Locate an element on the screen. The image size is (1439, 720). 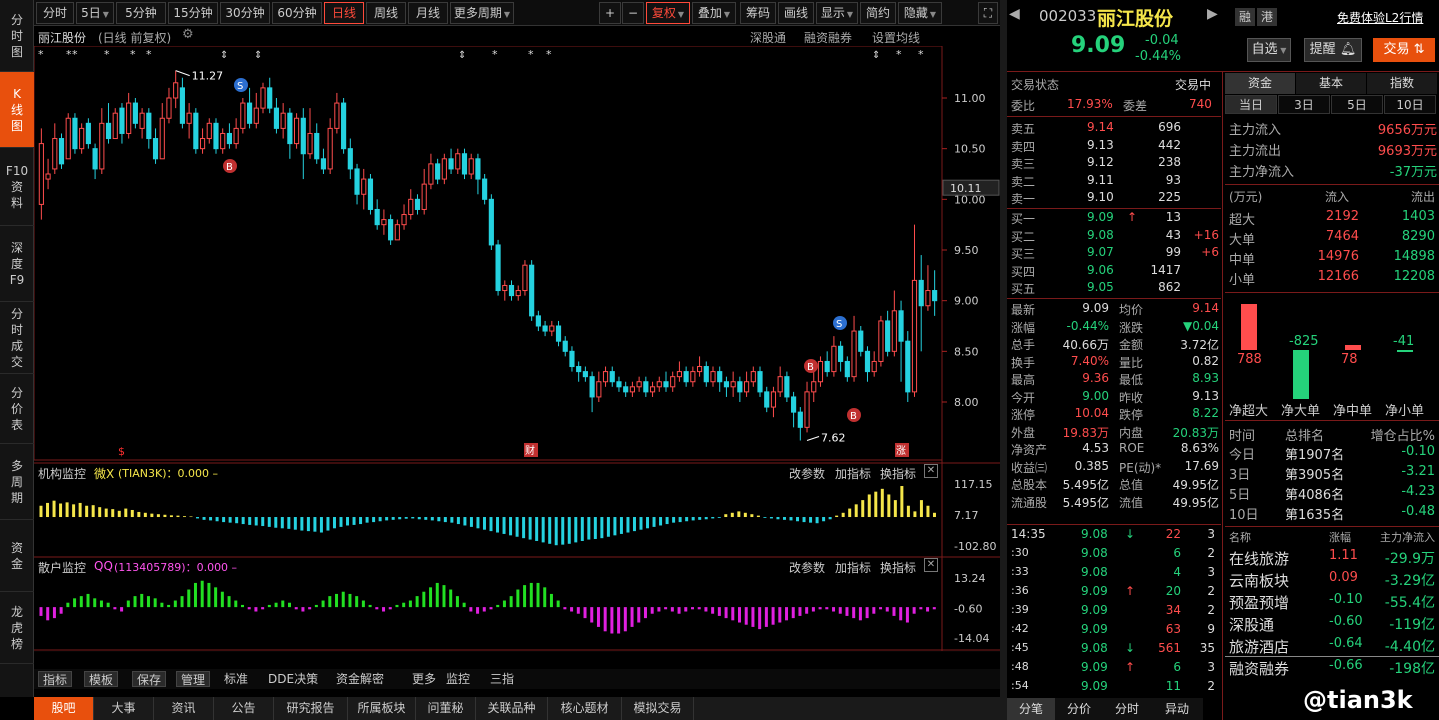
indicator-subtab-1: 模板 is located at coordinates (101, 679).